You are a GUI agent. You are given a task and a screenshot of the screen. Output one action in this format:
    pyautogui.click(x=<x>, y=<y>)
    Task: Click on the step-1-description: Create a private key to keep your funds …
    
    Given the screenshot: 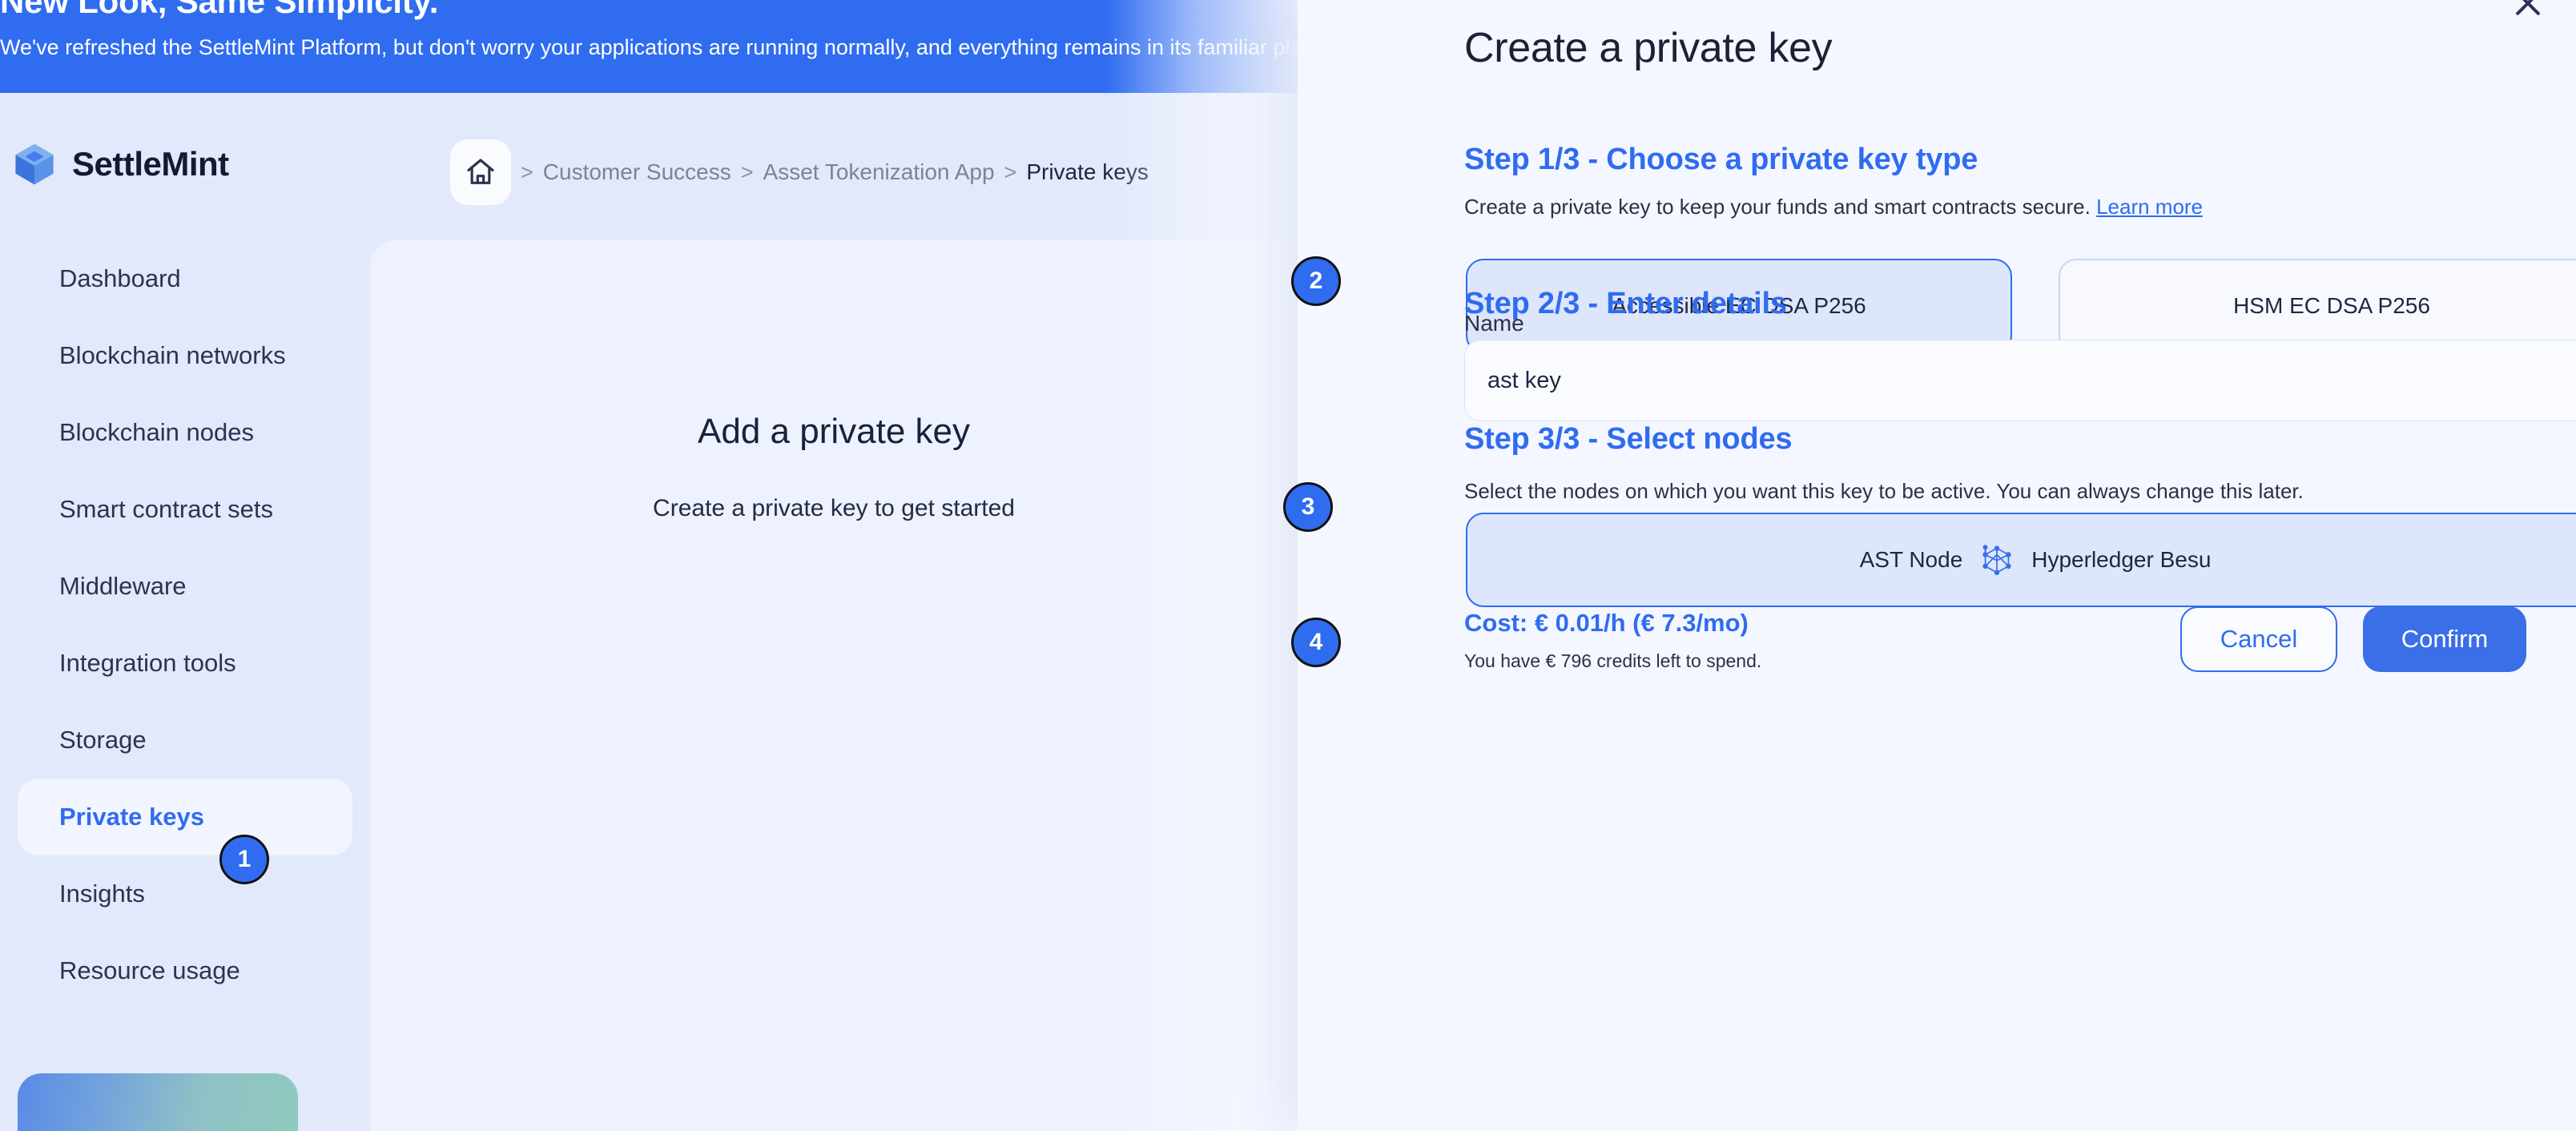 What is the action you would take?
    pyautogui.click(x=1833, y=207)
    